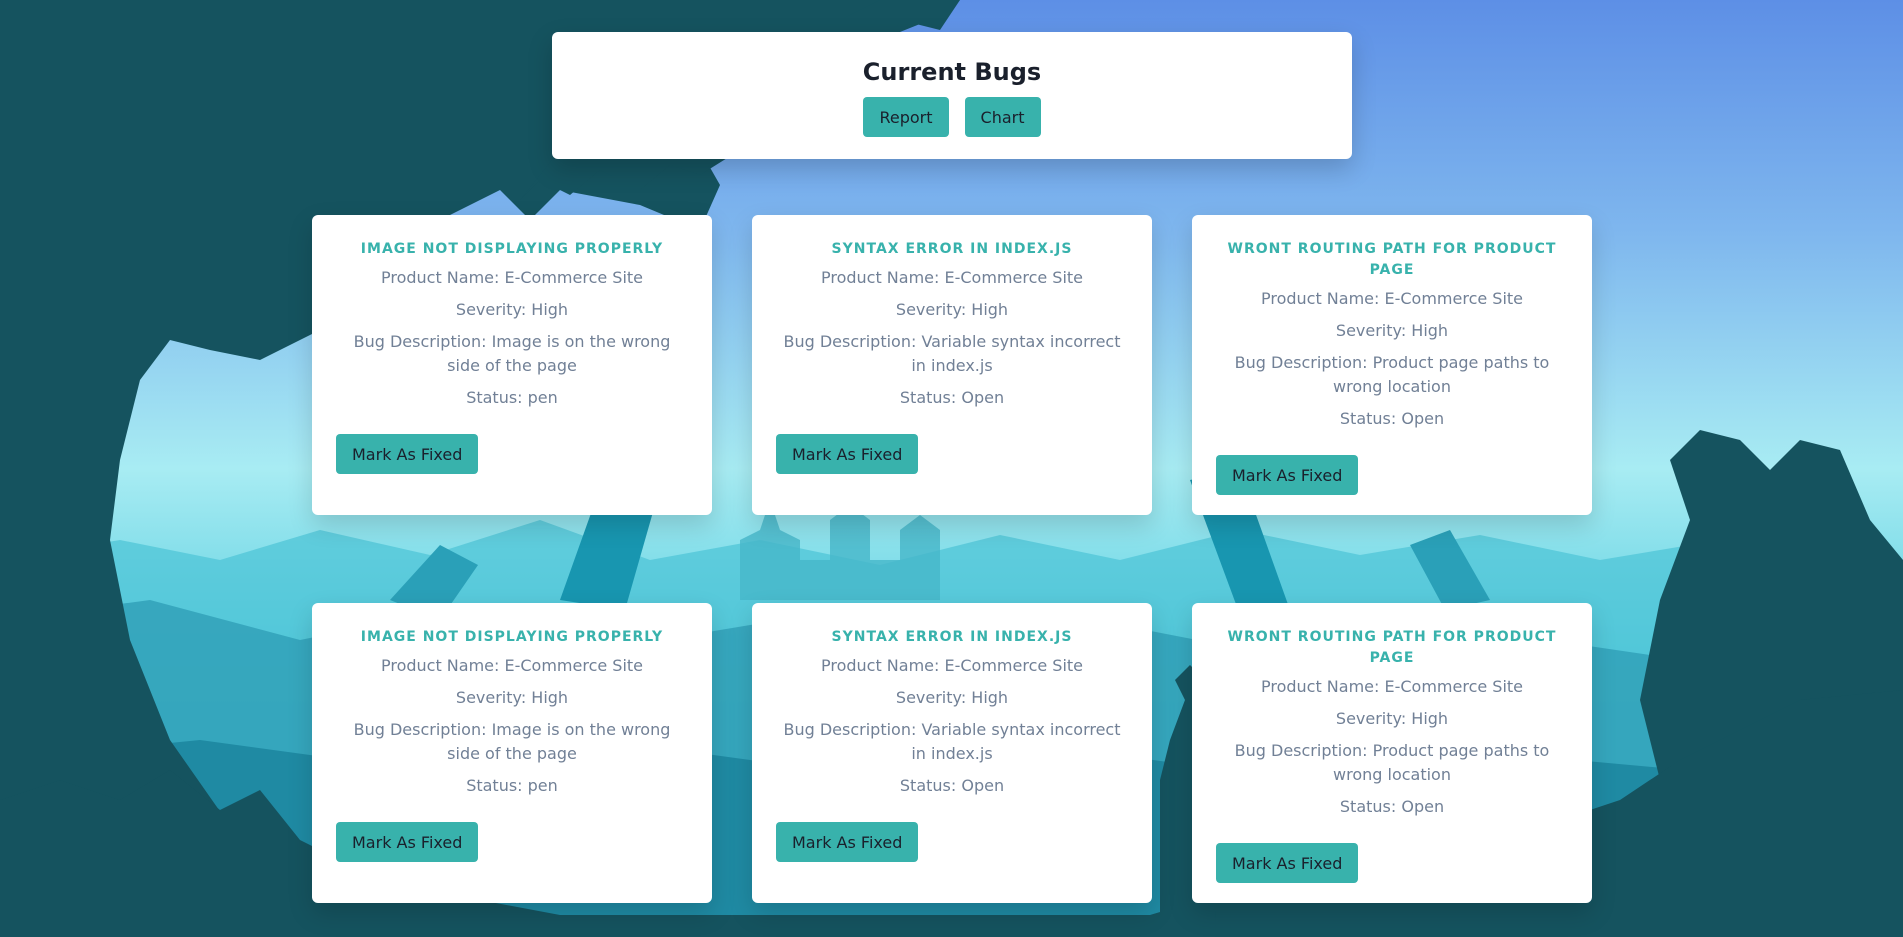 The width and height of the screenshot is (1903, 937). What do you see at coordinates (952, 95) in the screenshot?
I see `header-panel: Current Bugs Report Chart` at bounding box center [952, 95].